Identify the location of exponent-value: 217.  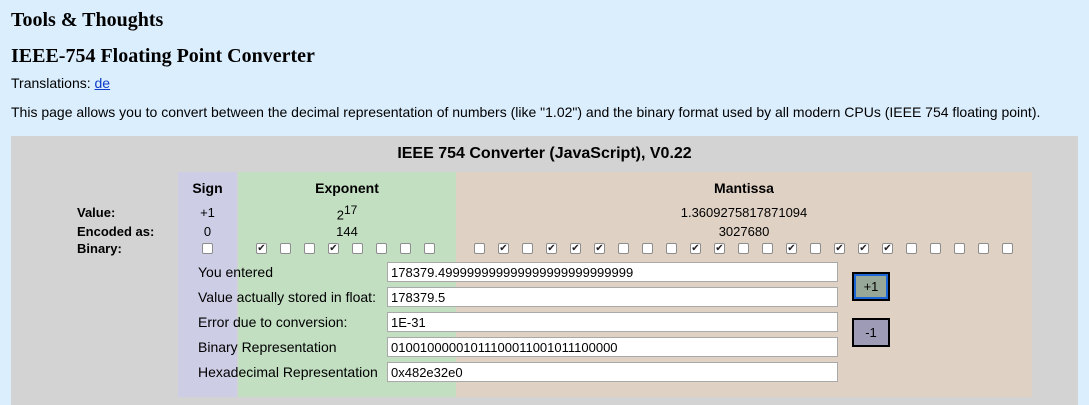
(347, 212).